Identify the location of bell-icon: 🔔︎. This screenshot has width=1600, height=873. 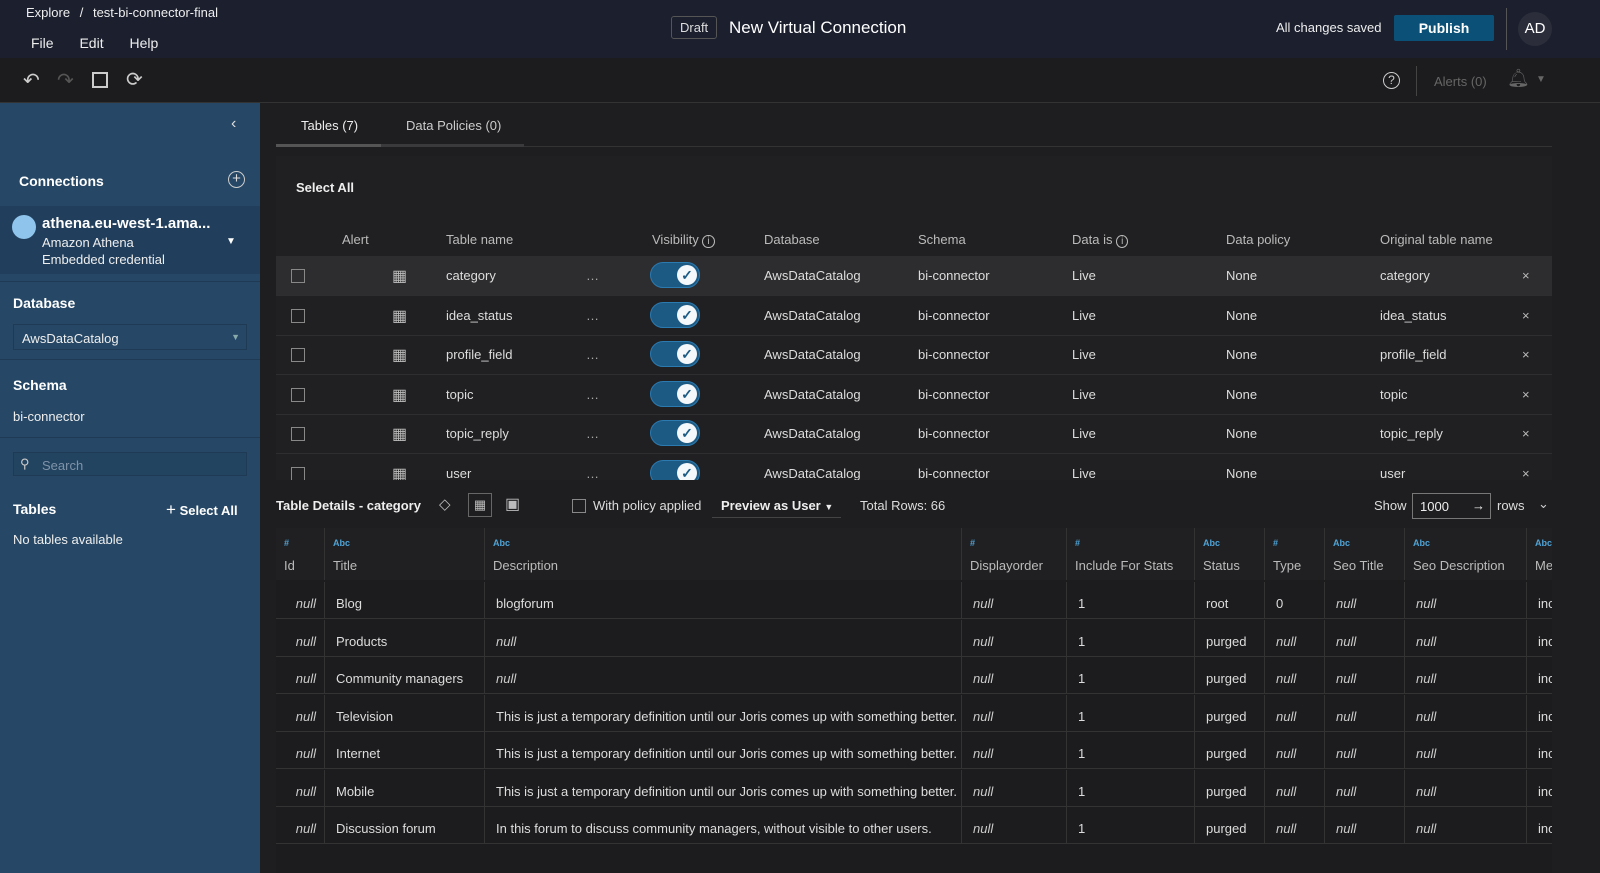
(1518, 78).